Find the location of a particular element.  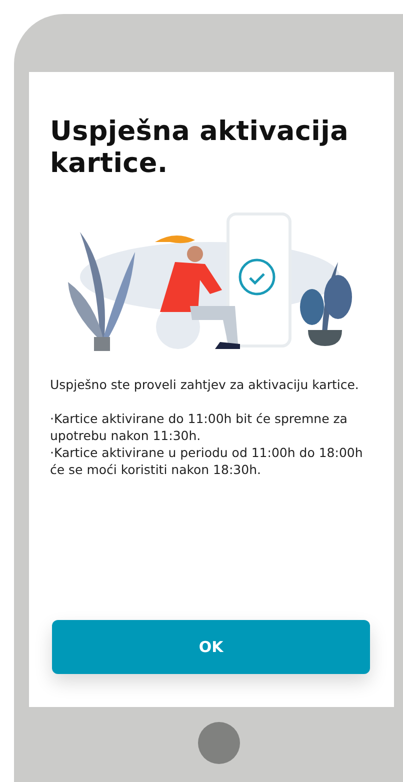

ok-button: OK is located at coordinates (211, 647).